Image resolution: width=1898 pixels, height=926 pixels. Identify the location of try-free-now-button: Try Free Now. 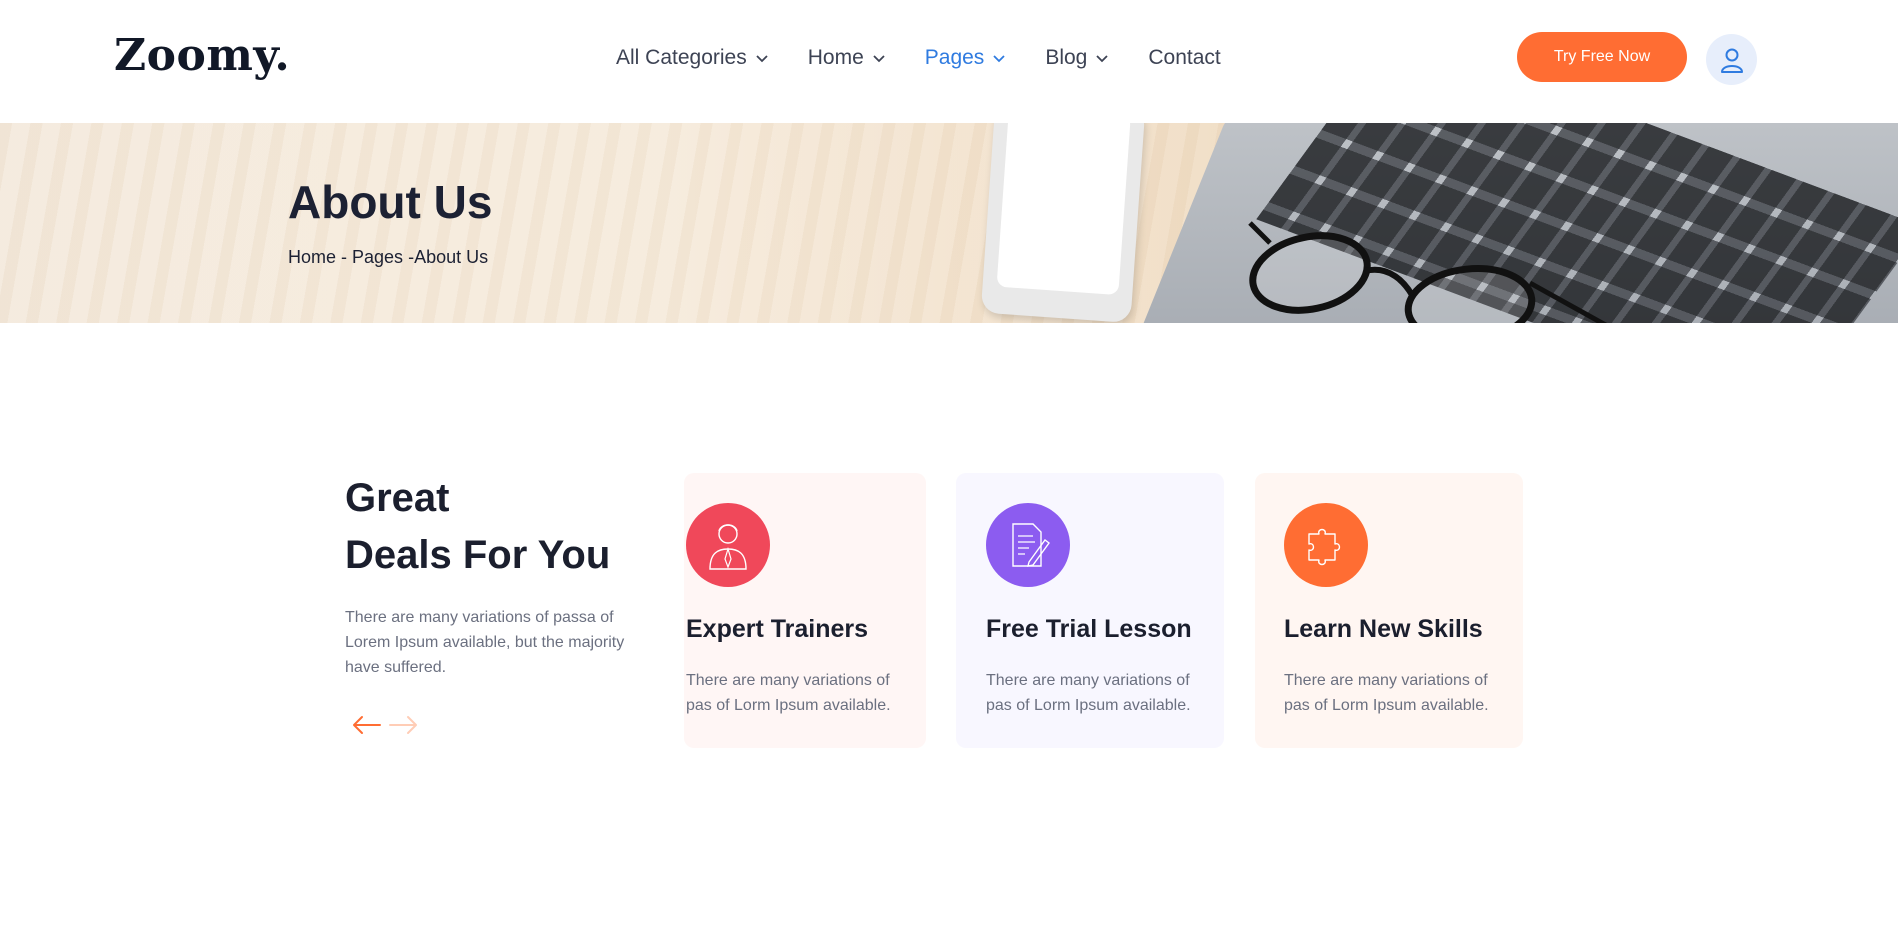
(1602, 57).